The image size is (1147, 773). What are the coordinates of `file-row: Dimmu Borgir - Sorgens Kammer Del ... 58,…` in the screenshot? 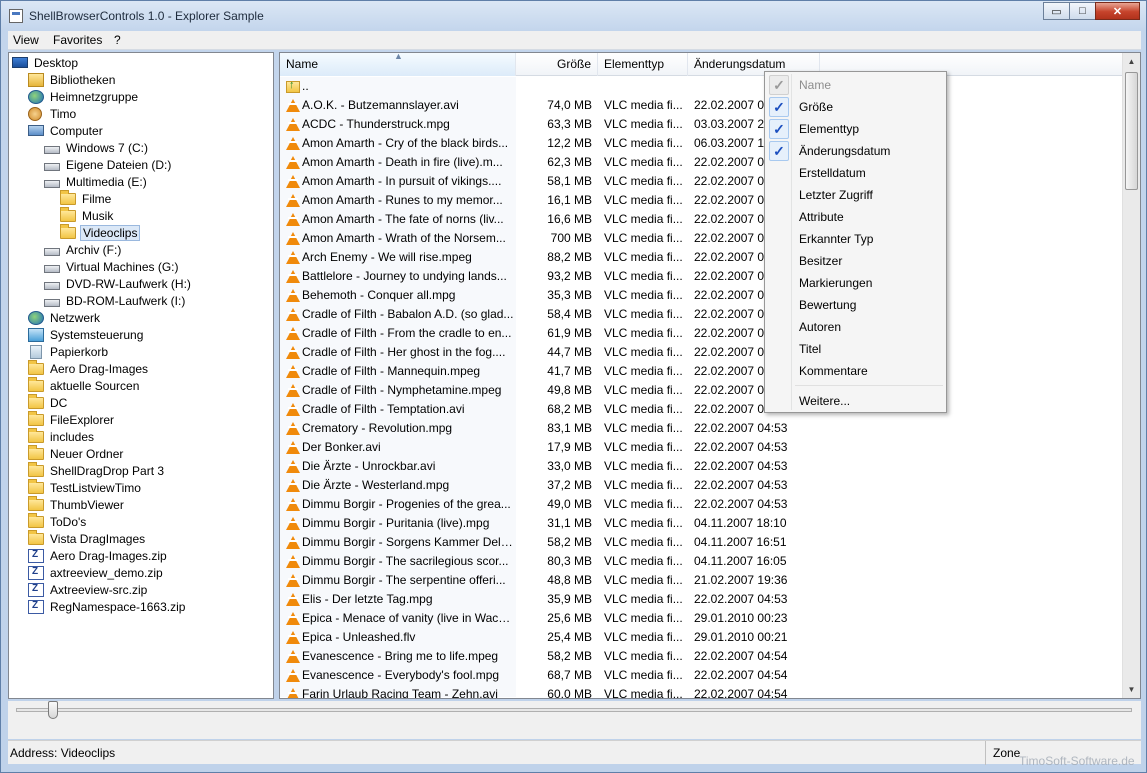 It's located at (701, 542).